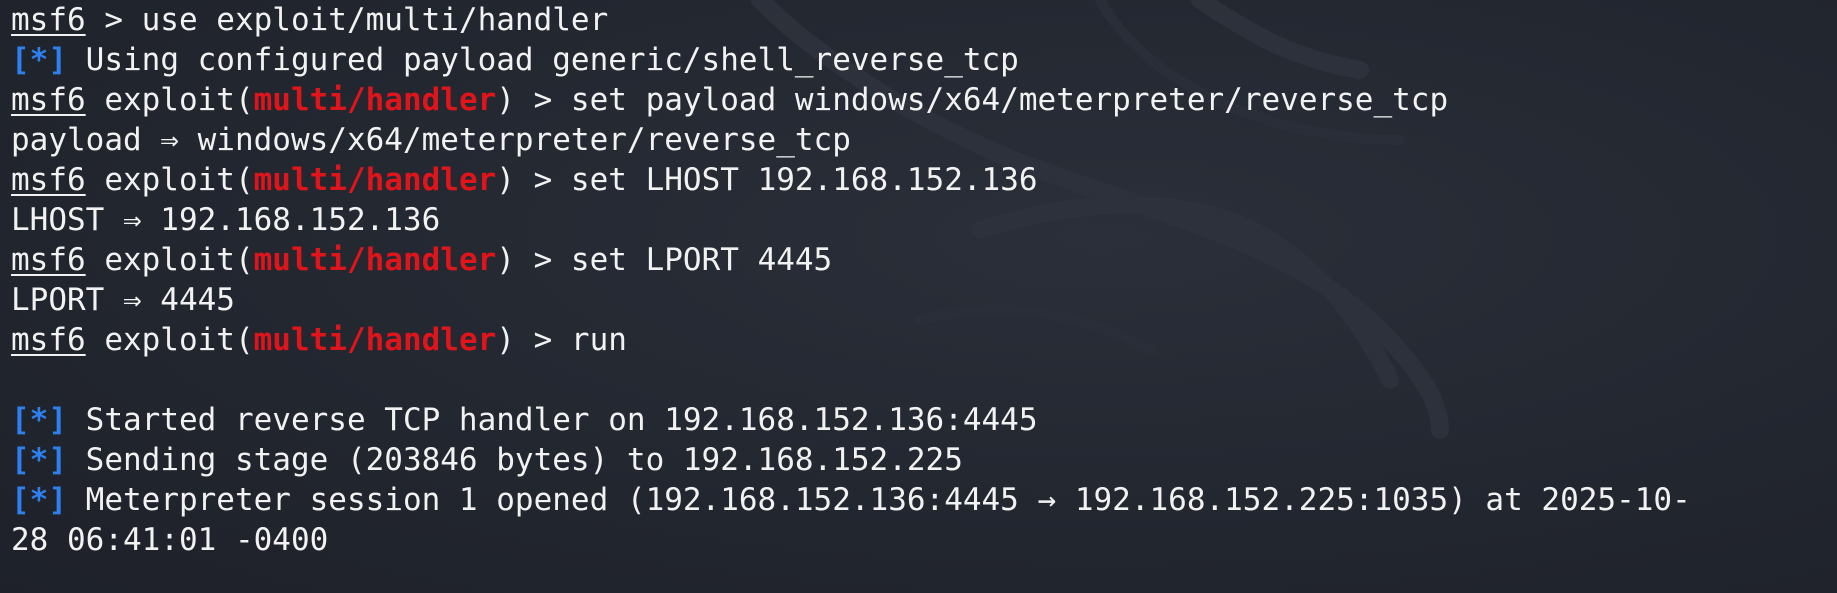 Image resolution: width=1837 pixels, height=593 pixels. Describe the element at coordinates (347, 20) in the screenshot. I see `command-text: > use exploit/multi/handler` at that location.